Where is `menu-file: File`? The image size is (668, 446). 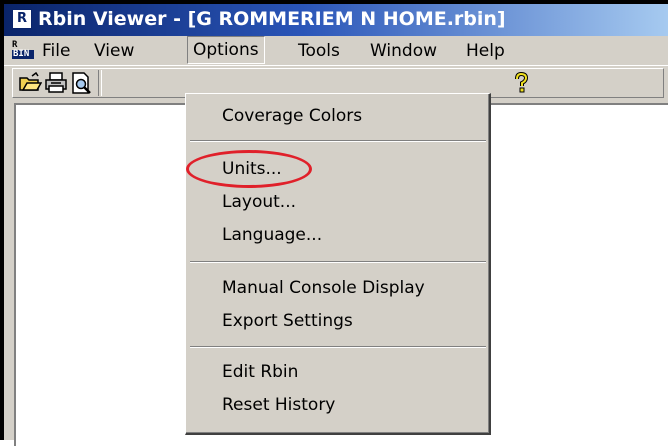 menu-file: File is located at coordinates (56, 51).